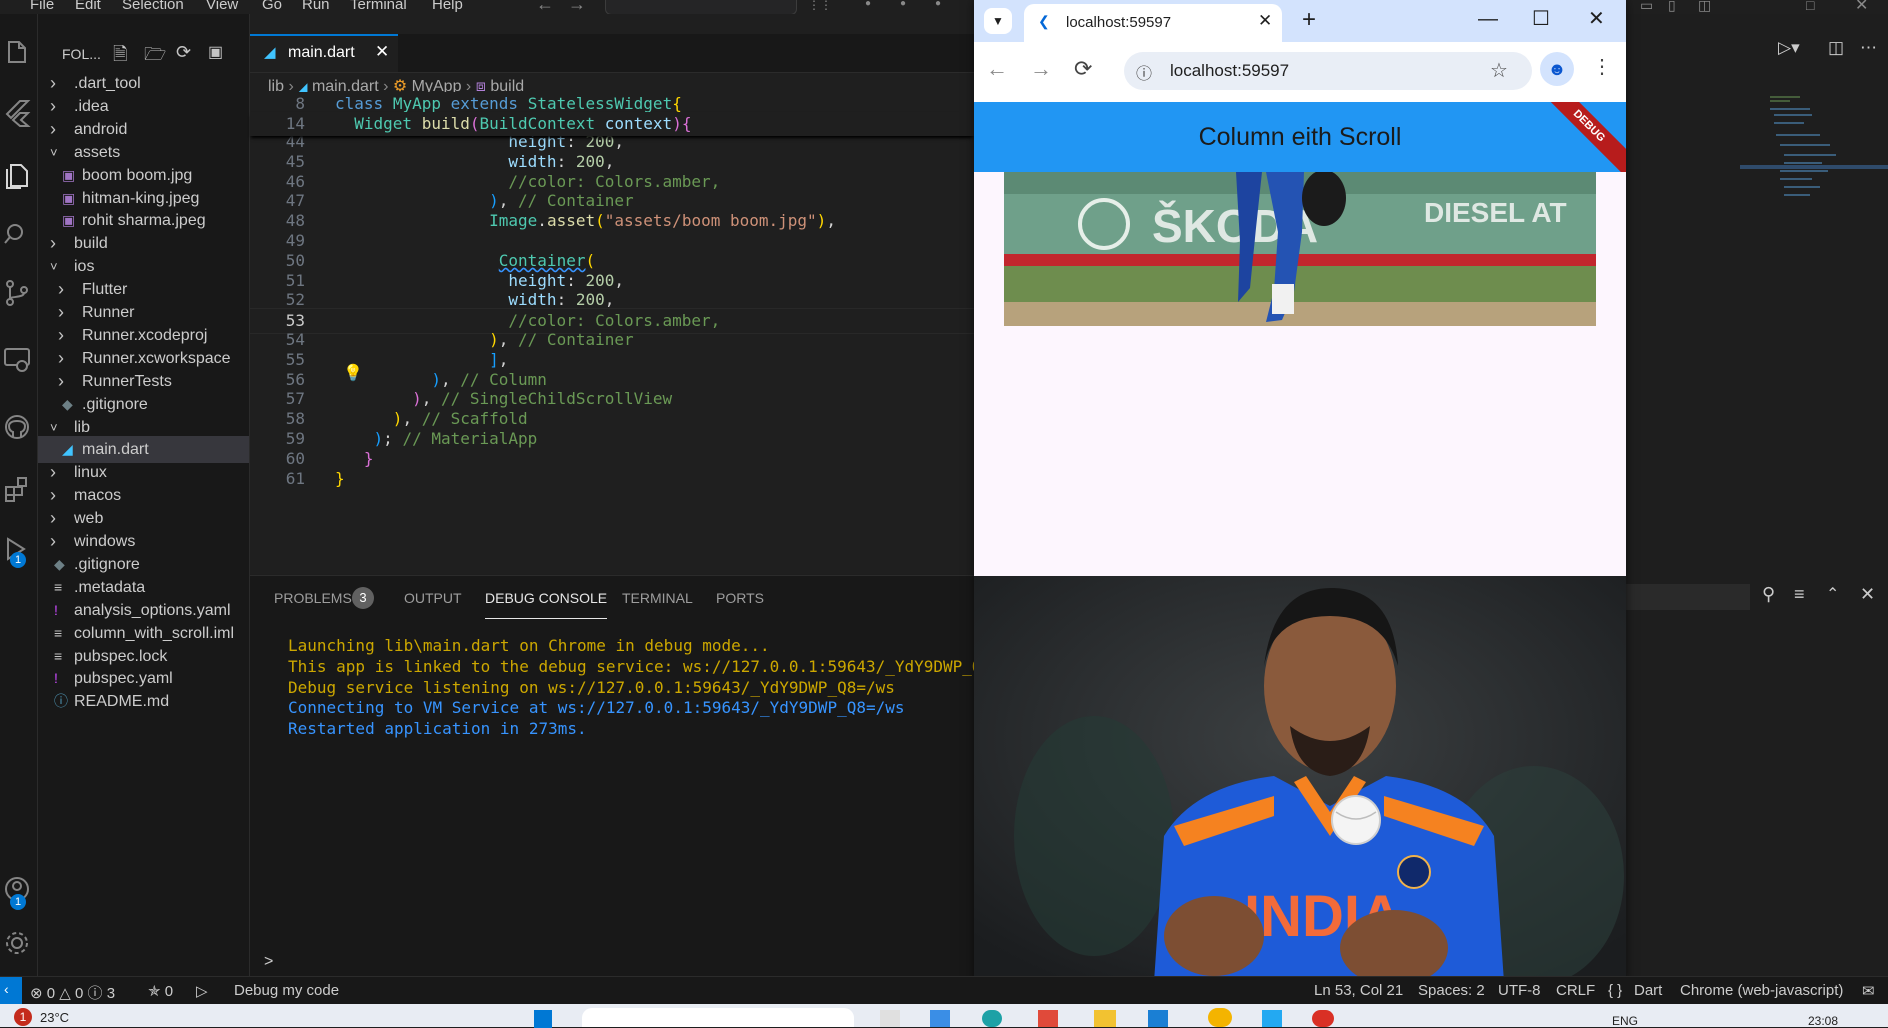 Image resolution: width=1888 pixels, height=1028 pixels. What do you see at coordinates (72, 992) in the screenshot?
I see `problems-status: ⊗ 0 △ 0 ⓘ 3` at bounding box center [72, 992].